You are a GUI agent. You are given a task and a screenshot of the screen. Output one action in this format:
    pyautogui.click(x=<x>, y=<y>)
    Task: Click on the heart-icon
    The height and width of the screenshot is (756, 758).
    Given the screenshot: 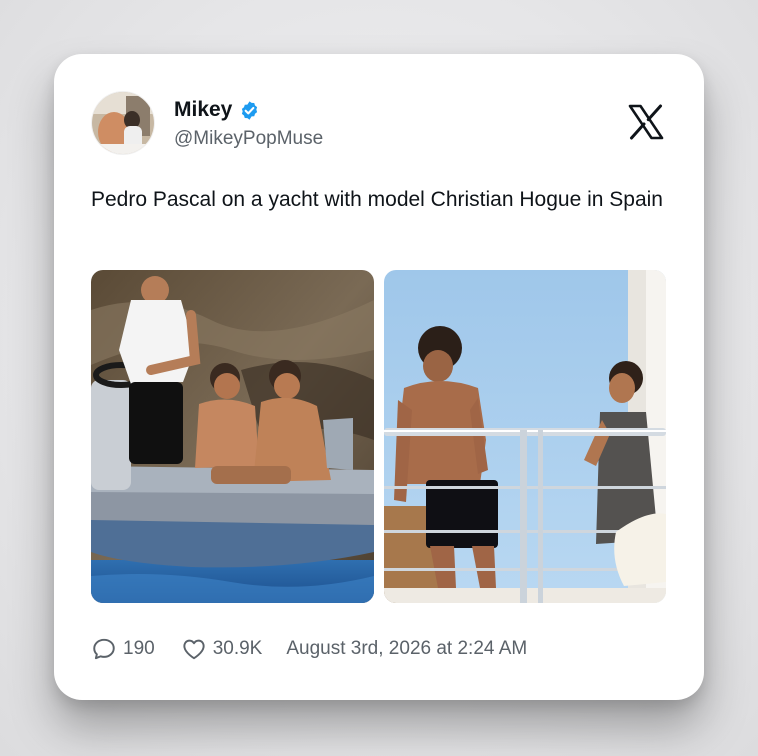 What is the action you would take?
    pyautogui.click(x=194, y=649)
    